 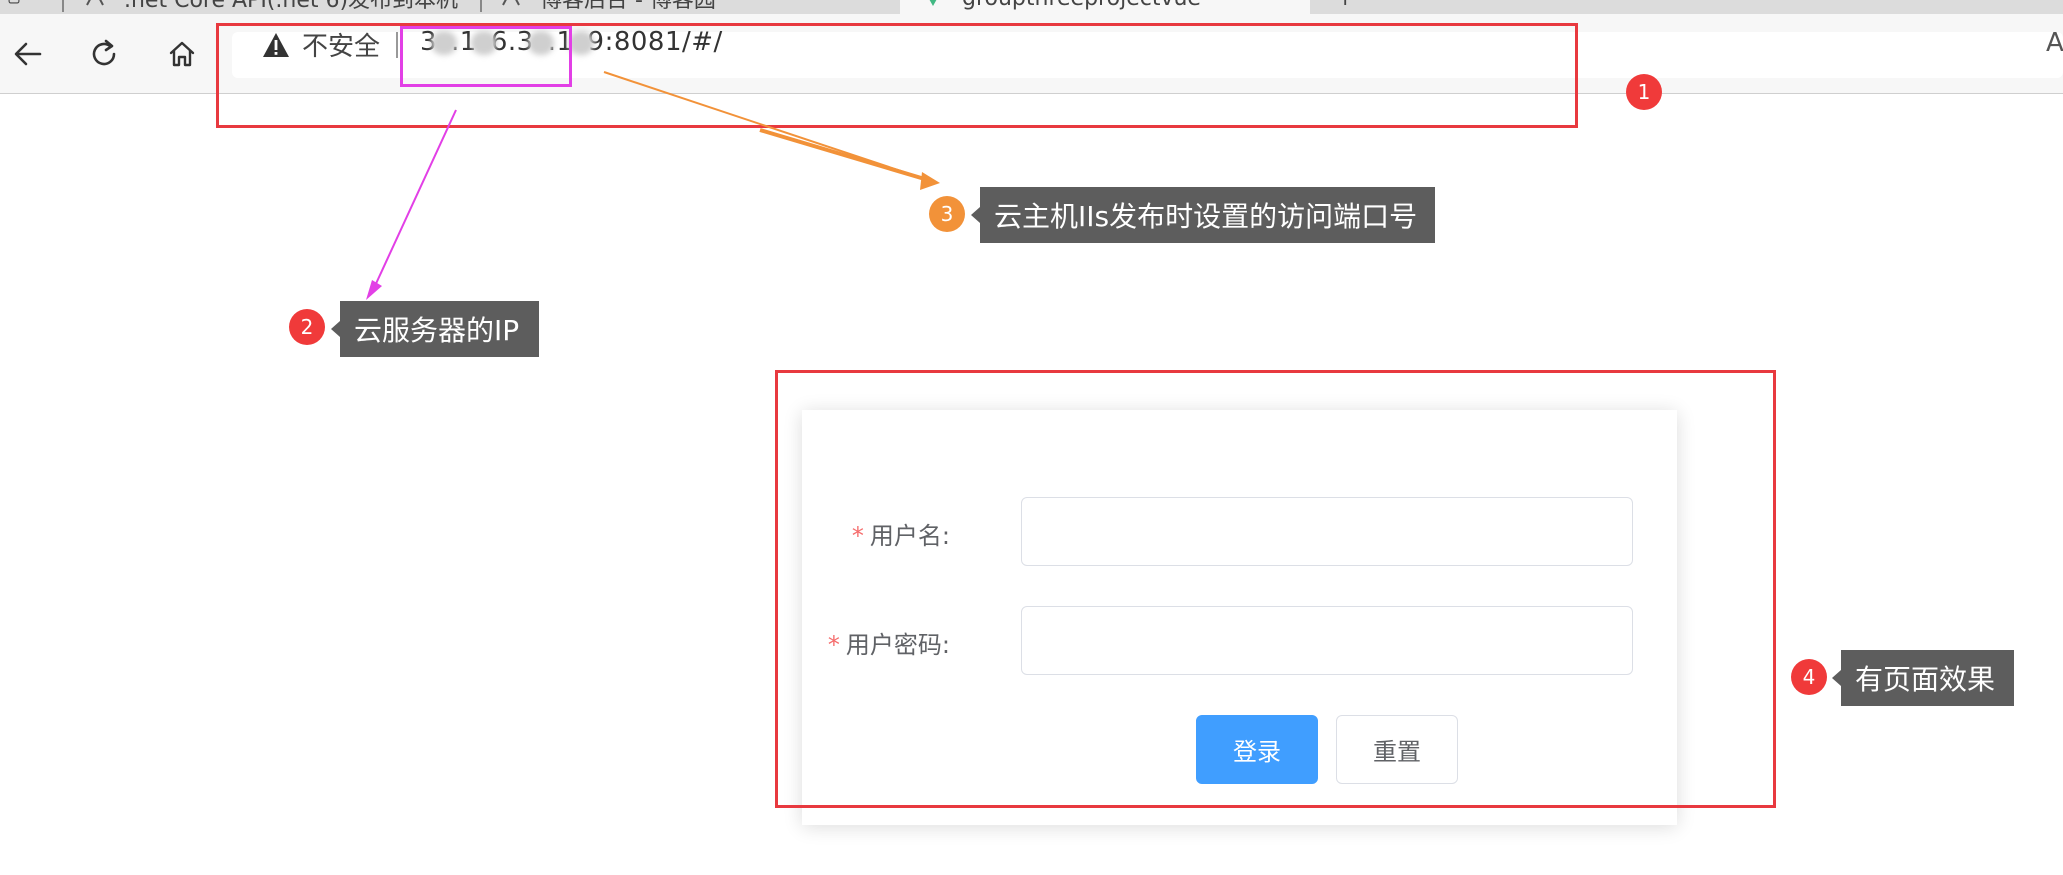 What do you see at coordinates (291, 6) in the screenshot?
I see `tab-title: .net Core API(.net 6)发布到本机` at bounding box center [291, 6].